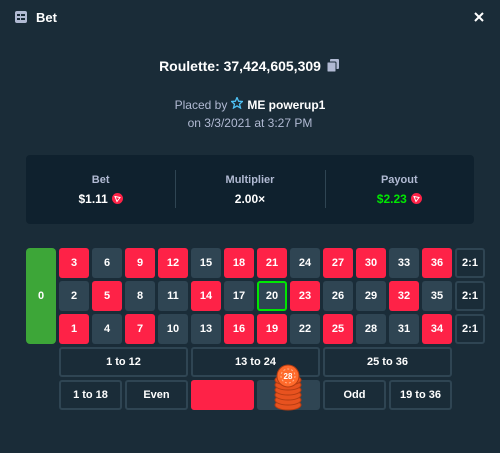 The width and height of the screenshot is (500, 453). What do you see at coordinates (107, 263) in the screenshot?
I see `number-cell-6: 6` at bounding box center [107, 263].